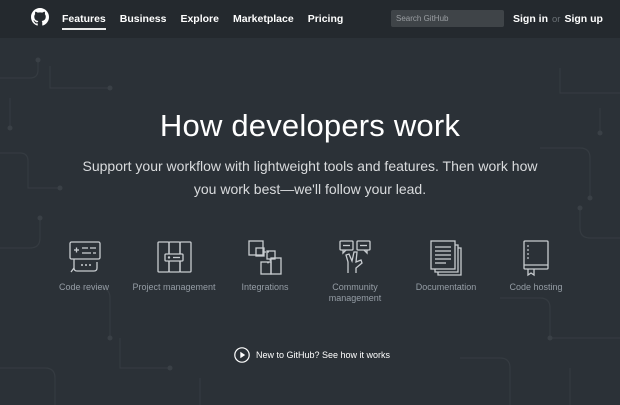 The image size is (620, 405). Describe the element at coordinates (530, 19) in the screenshot. I see `sign-in-link: Sign in` at that location.